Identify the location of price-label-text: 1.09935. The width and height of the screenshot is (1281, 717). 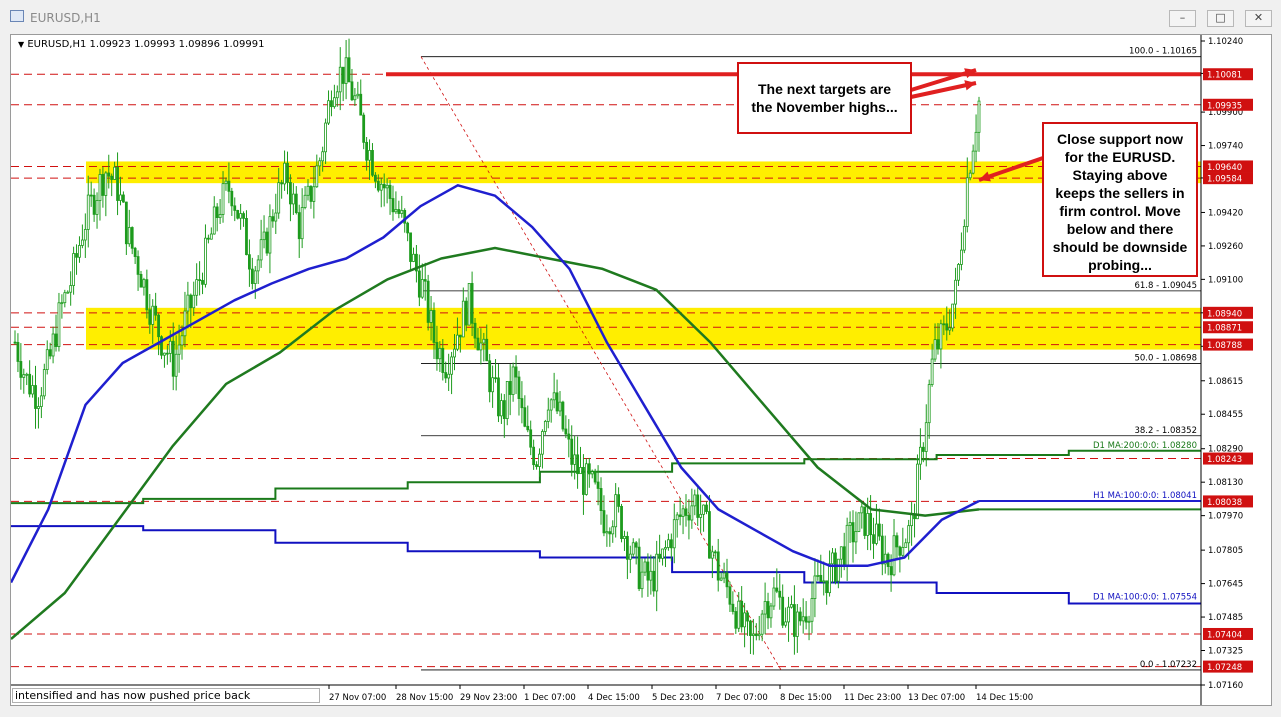
(1224, 106).